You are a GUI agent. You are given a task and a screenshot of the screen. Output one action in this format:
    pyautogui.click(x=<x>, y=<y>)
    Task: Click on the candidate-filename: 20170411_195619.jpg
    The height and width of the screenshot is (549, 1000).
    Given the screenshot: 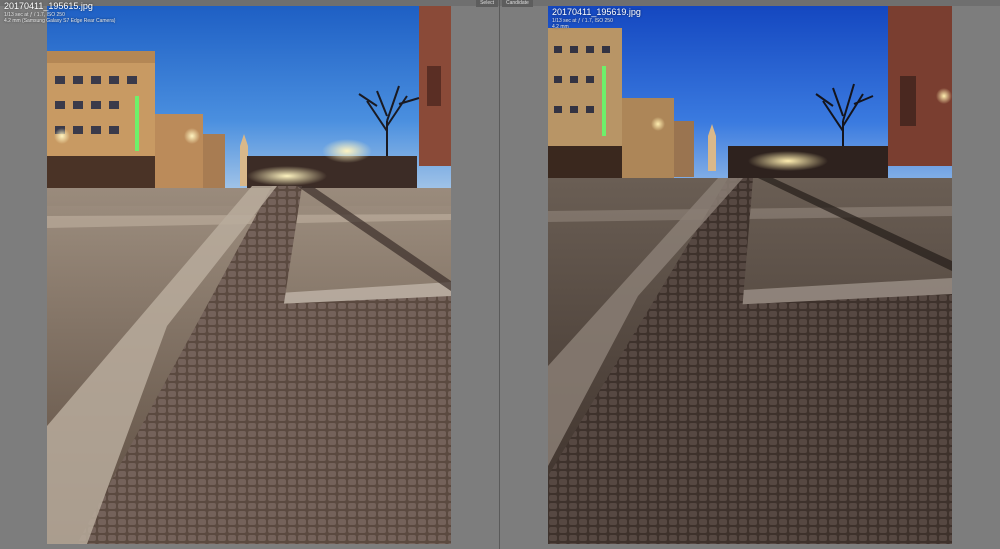 What is the action you would take?
    pyautogui.click(x=596, y=12)
    